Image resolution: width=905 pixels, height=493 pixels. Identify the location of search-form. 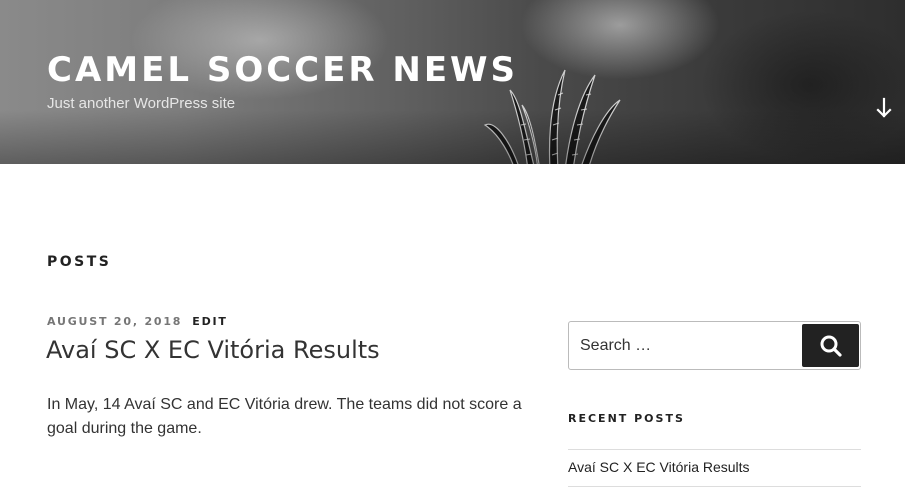
(714, 345).